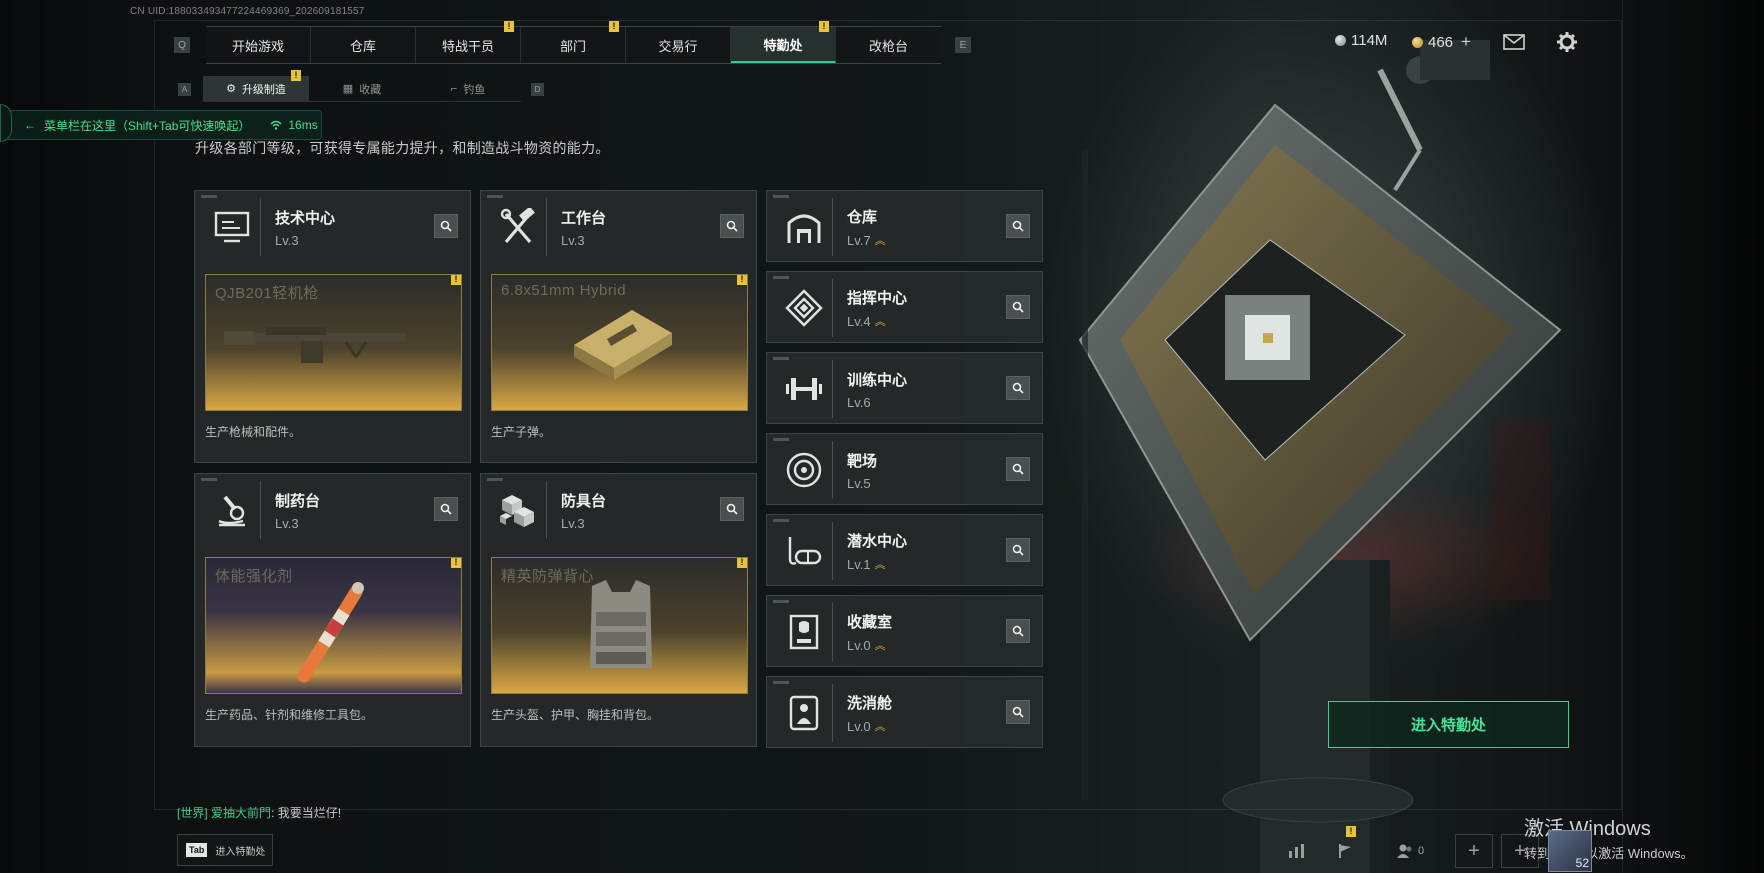  Describe the element at coordinates (1369, 40) in the screenshot. I see `silver-amount: 114M` at that location.